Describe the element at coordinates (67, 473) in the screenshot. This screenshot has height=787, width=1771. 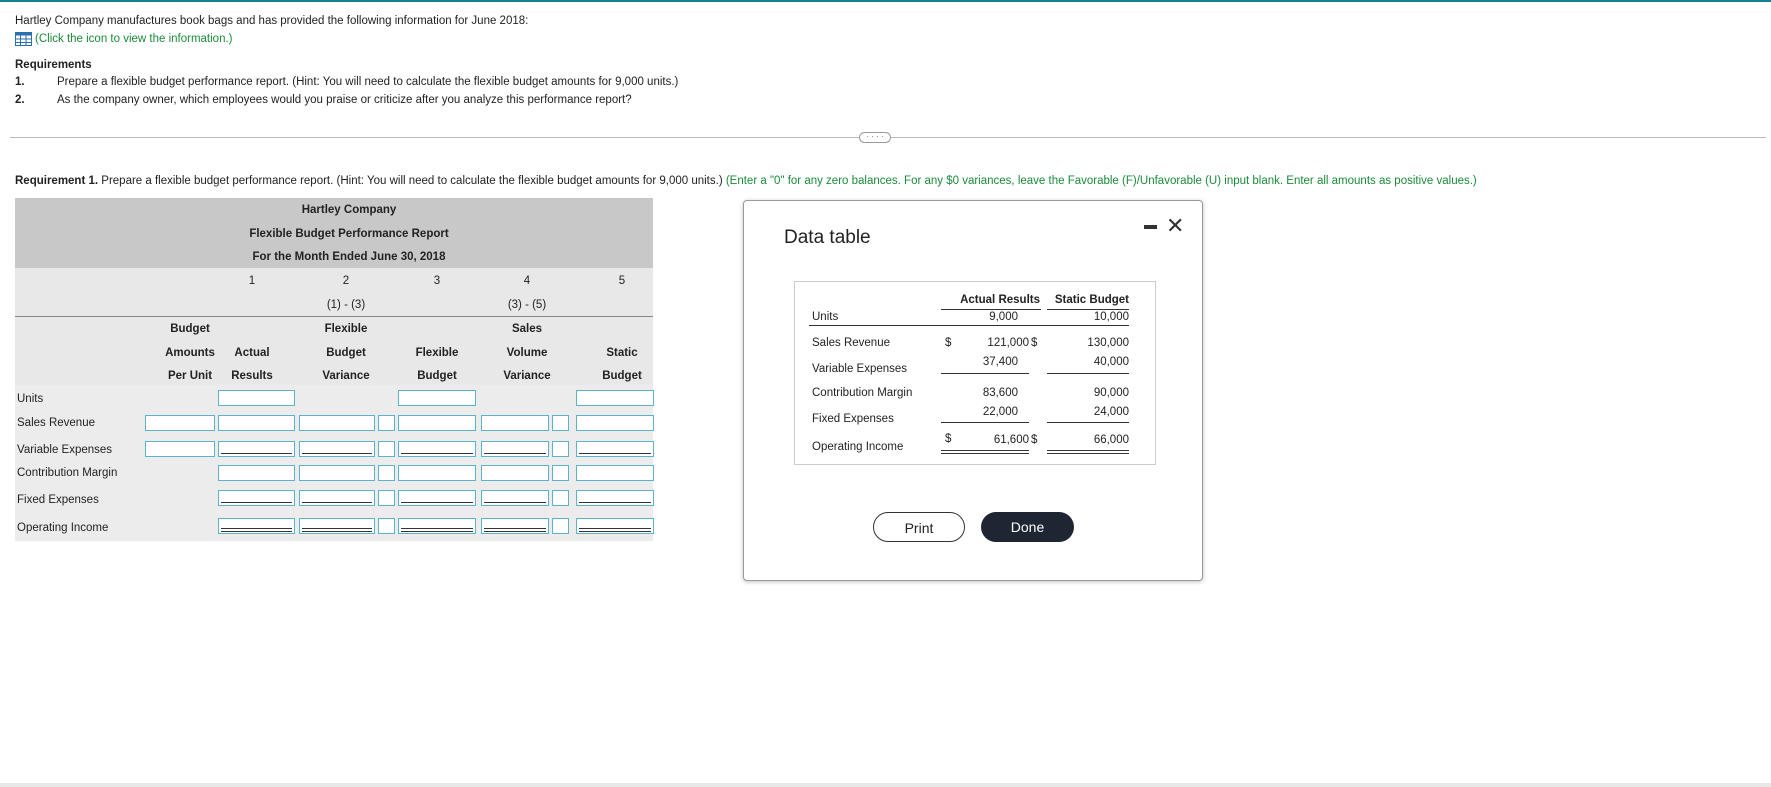
I see `row-label-contribution-margin: Contribution Margin` at that location.